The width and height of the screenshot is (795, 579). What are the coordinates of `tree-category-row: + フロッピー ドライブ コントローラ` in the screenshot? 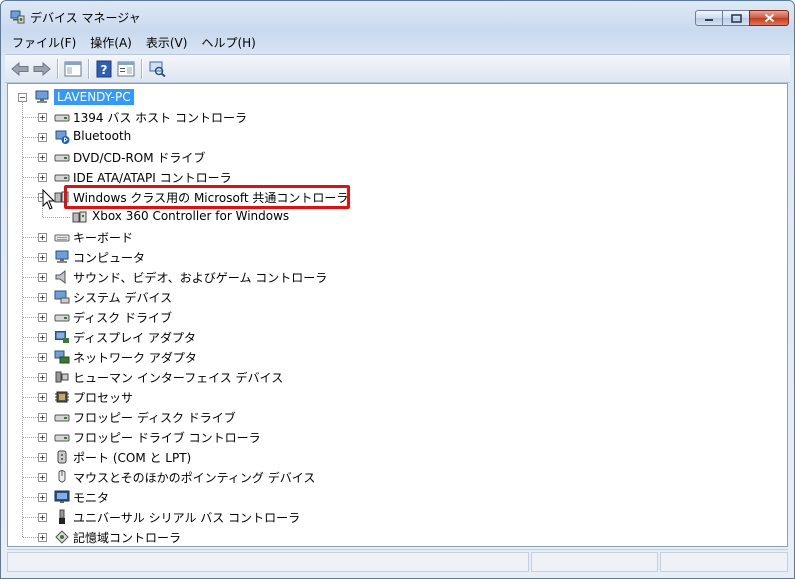 It's located at (388, 437).